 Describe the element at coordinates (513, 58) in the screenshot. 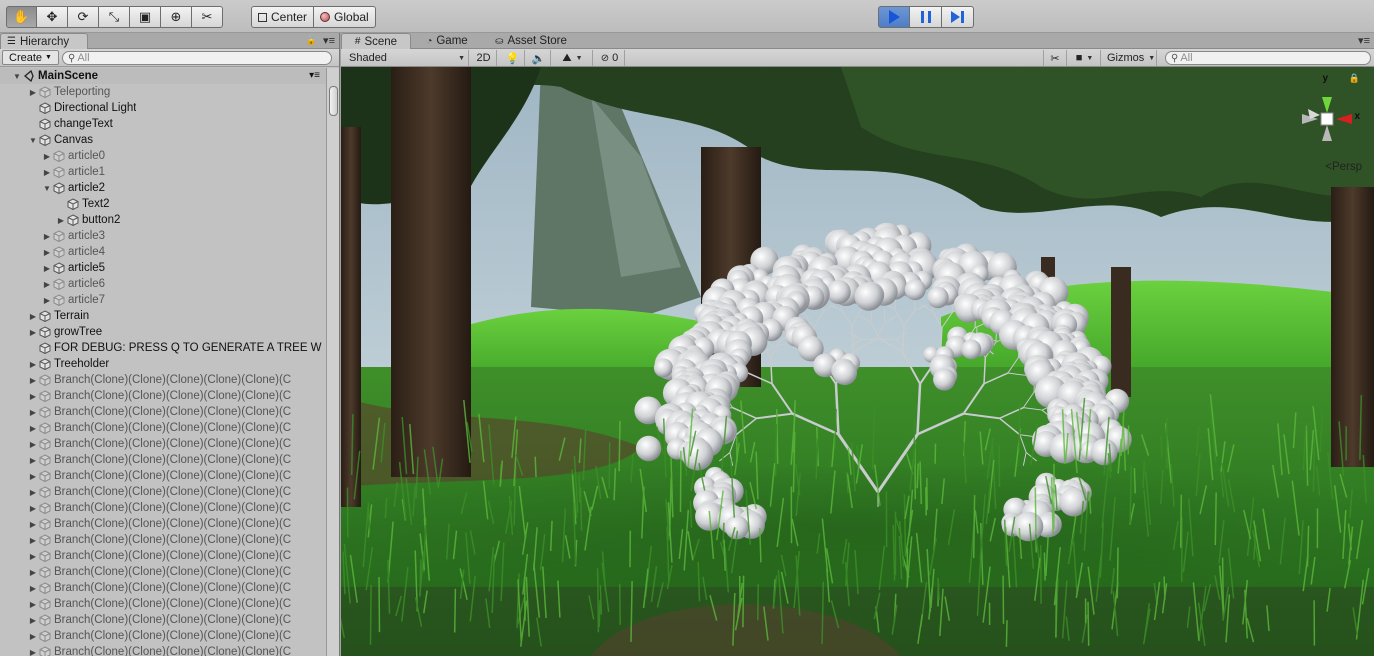

I see `lighting-toggle: 💡` at that location.